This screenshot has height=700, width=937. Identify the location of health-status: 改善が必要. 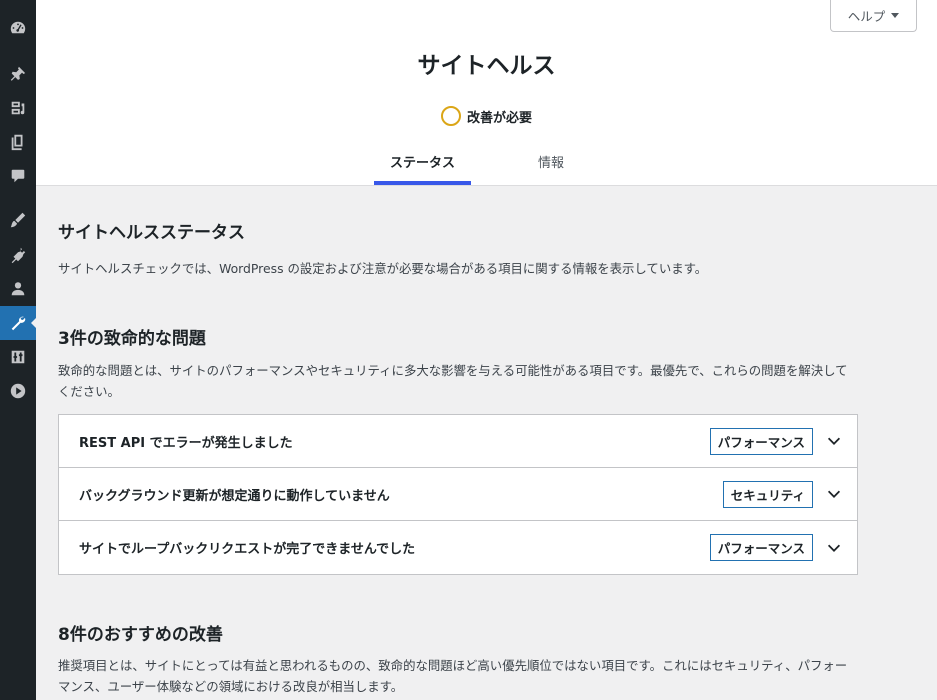
(486, 116).